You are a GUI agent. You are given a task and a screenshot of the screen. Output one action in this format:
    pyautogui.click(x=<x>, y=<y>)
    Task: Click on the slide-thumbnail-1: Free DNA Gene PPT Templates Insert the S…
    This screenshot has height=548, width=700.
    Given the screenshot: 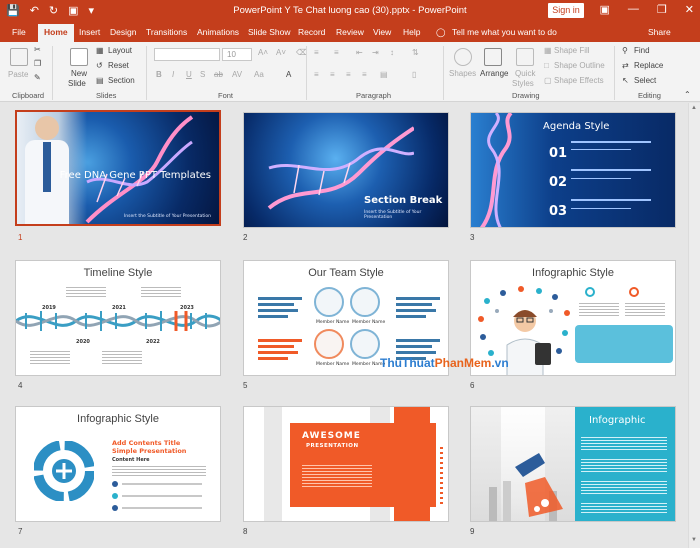 What is the action you would take?
    pyautogui.click(x=118, y=168)
    